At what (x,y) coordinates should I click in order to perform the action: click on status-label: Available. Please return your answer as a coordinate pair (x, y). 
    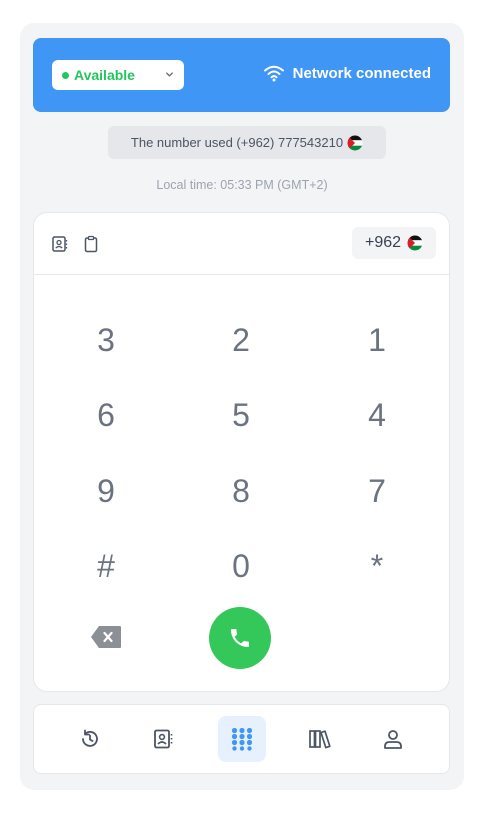
    Looking at the image, I should click on (104, 75).